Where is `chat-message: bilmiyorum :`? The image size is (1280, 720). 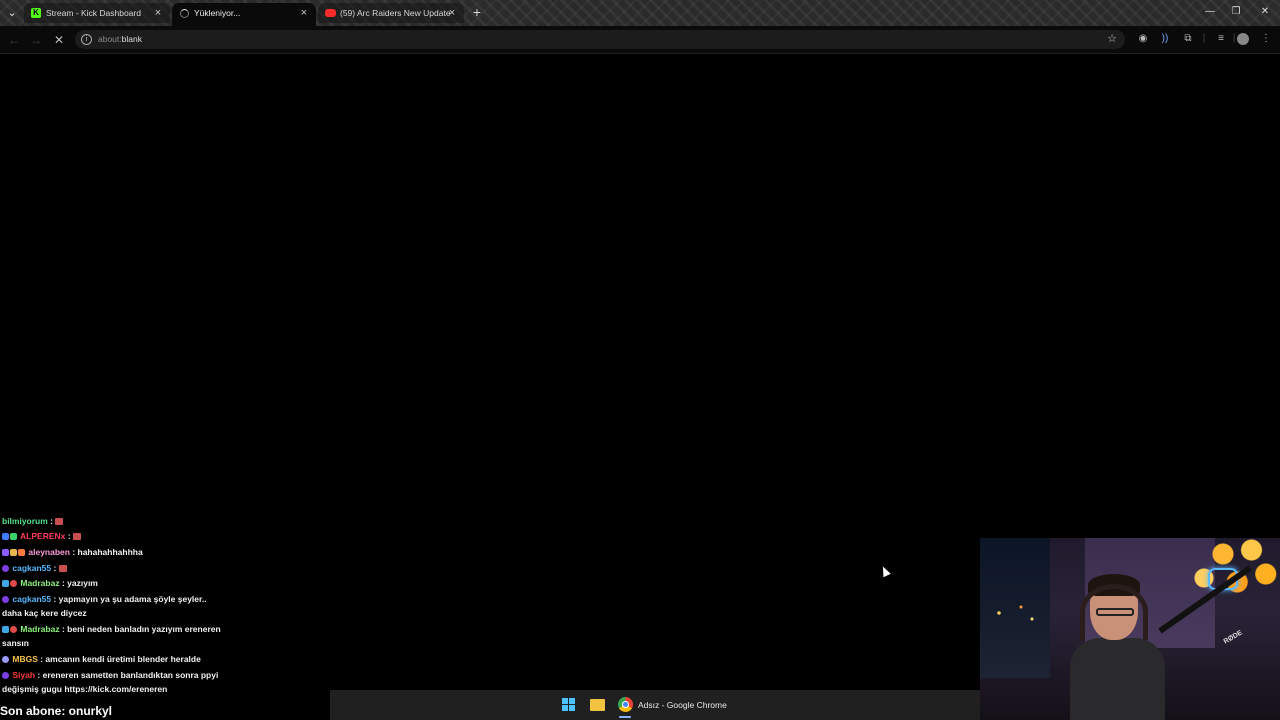
chat-message: bilmiyorum : is located at coordinates (33, 521).